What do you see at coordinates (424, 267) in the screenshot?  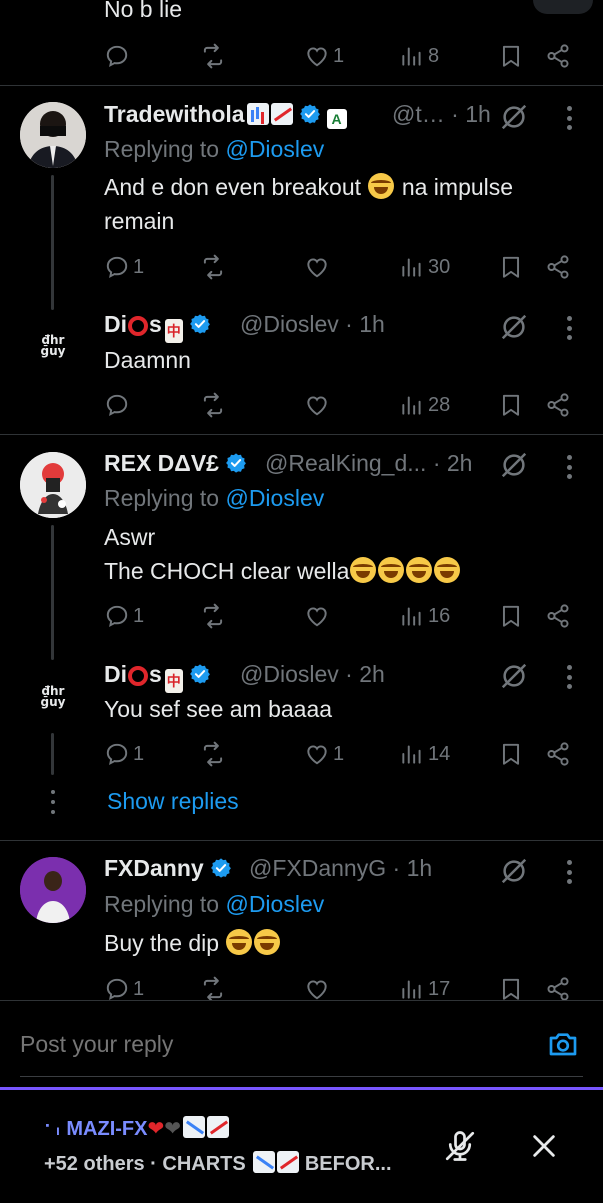 I see `views-button: 30` at bounding box center [424, 267].